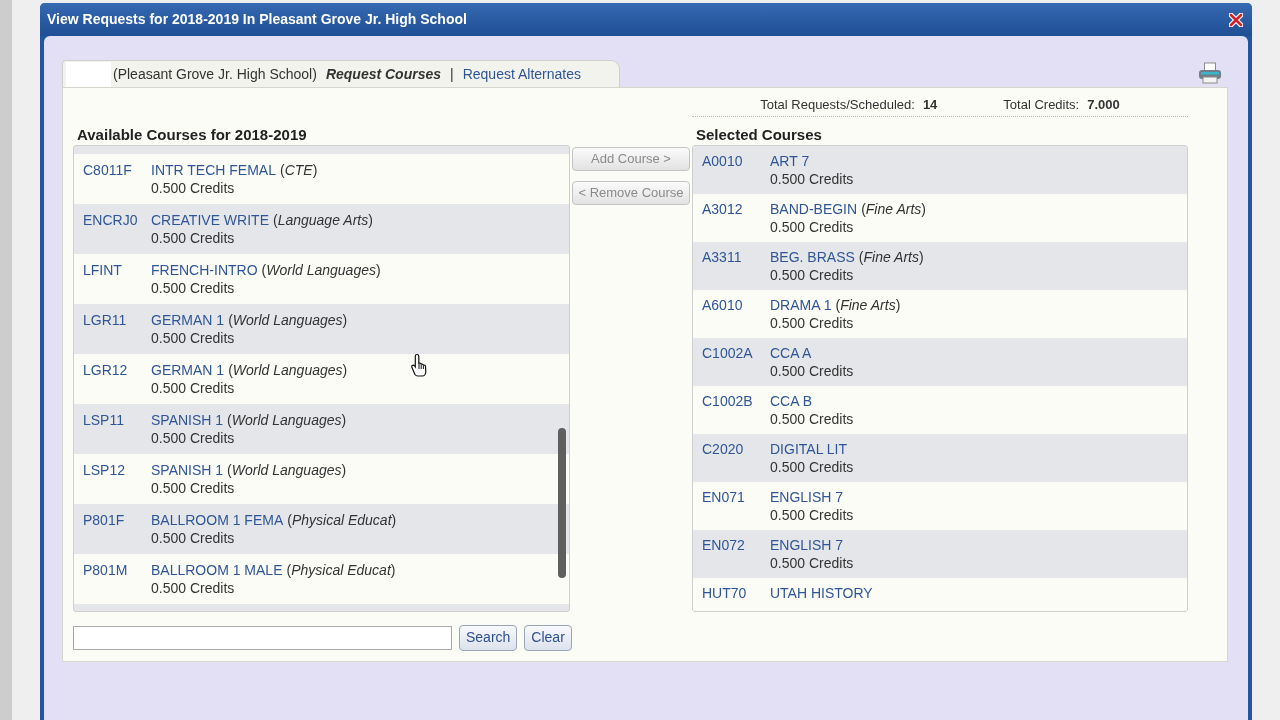 The width and height of the screenshot is (1280, 720). I want to click on course-name: BAND-BEGIN, so click(814, 208).